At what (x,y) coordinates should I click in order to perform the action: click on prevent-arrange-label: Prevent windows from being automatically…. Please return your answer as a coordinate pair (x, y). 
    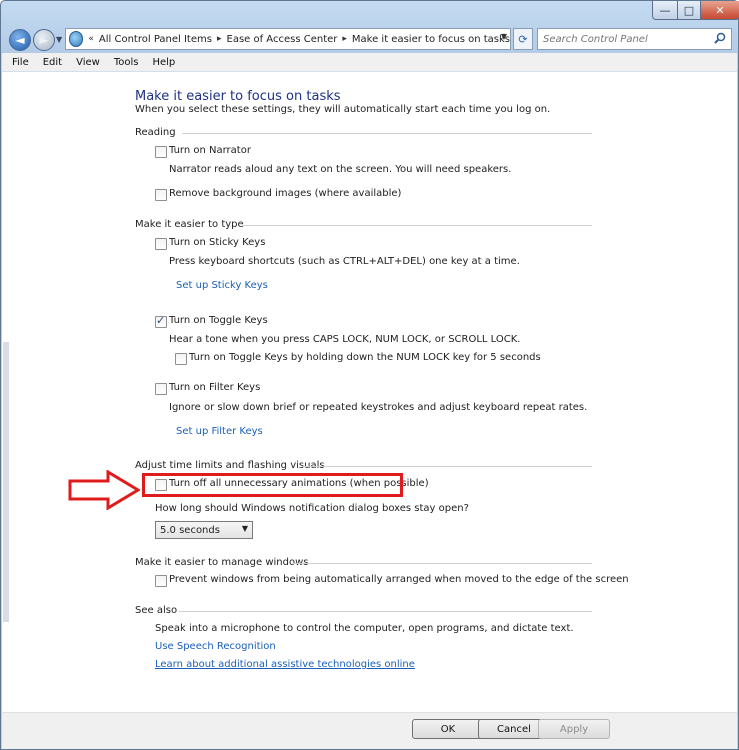
    Looking at the image, I should click on (399, 579).